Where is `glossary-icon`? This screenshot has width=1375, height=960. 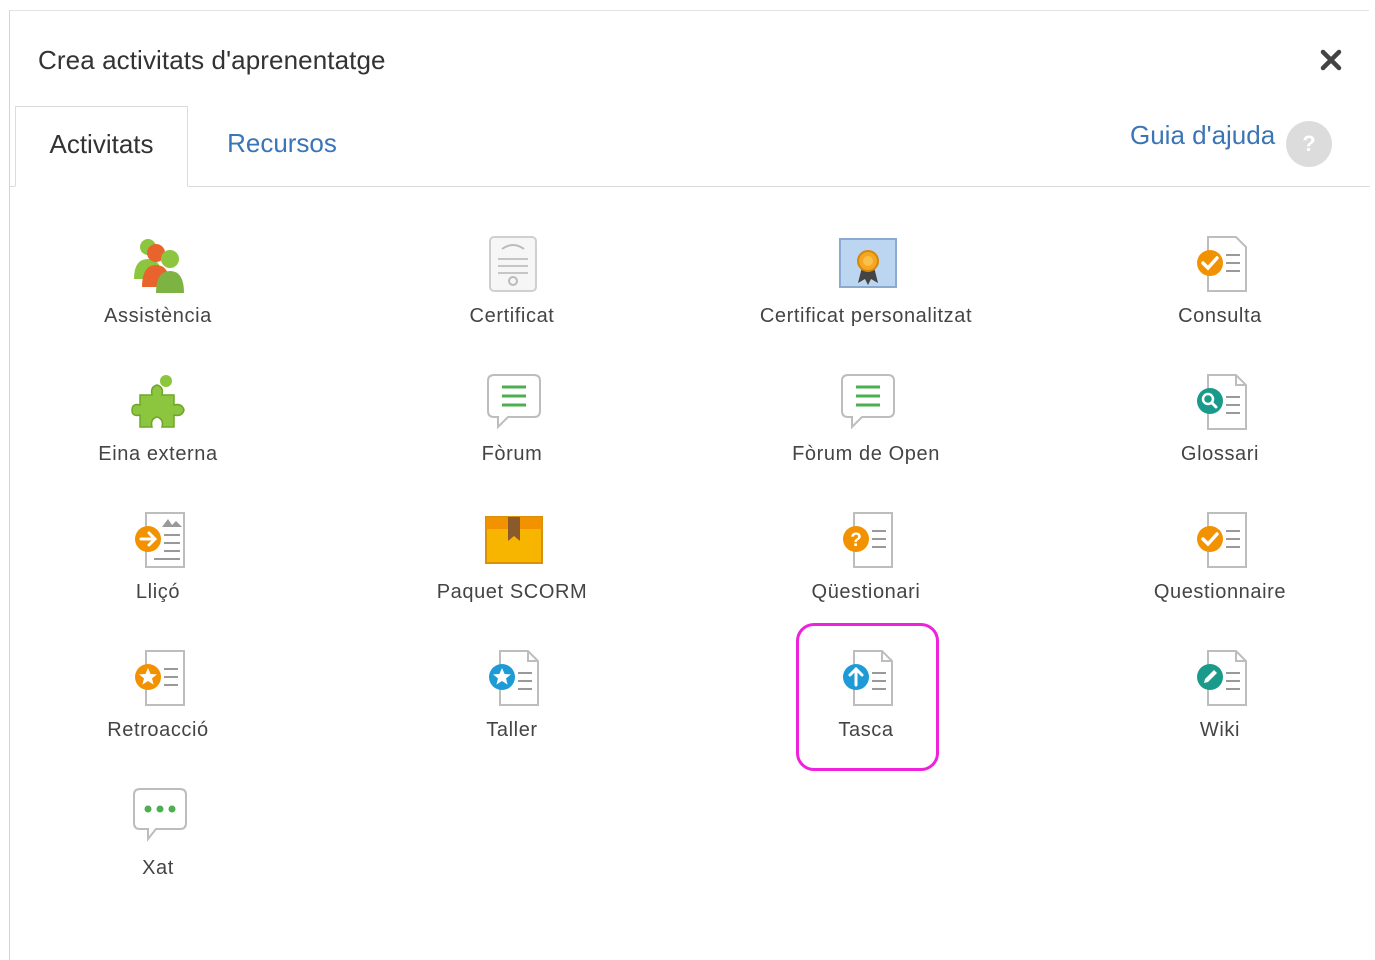 glossary-icon is located at coordinates (1222, 402).